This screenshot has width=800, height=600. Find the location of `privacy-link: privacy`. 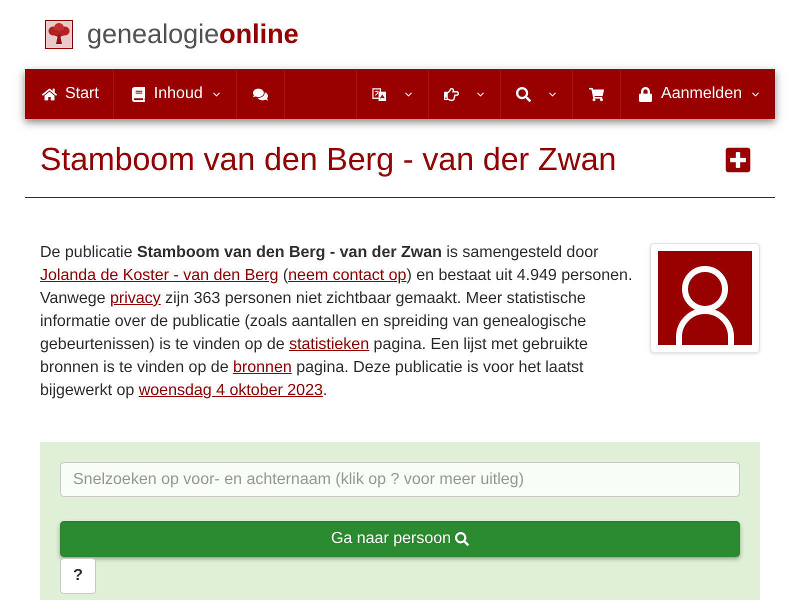

privacy-link: privacy is located at coordinates (135, 298).